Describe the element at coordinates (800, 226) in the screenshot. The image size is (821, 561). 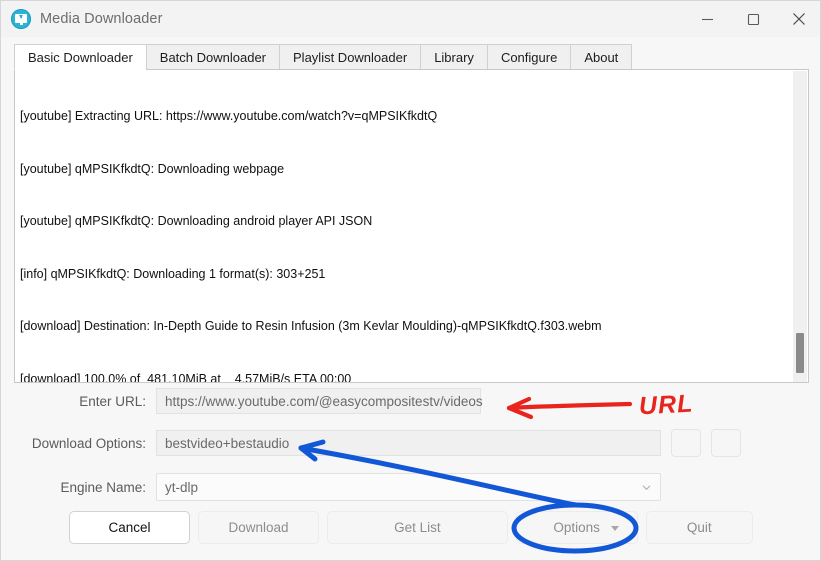
I see `log-scrollbar` at that location.